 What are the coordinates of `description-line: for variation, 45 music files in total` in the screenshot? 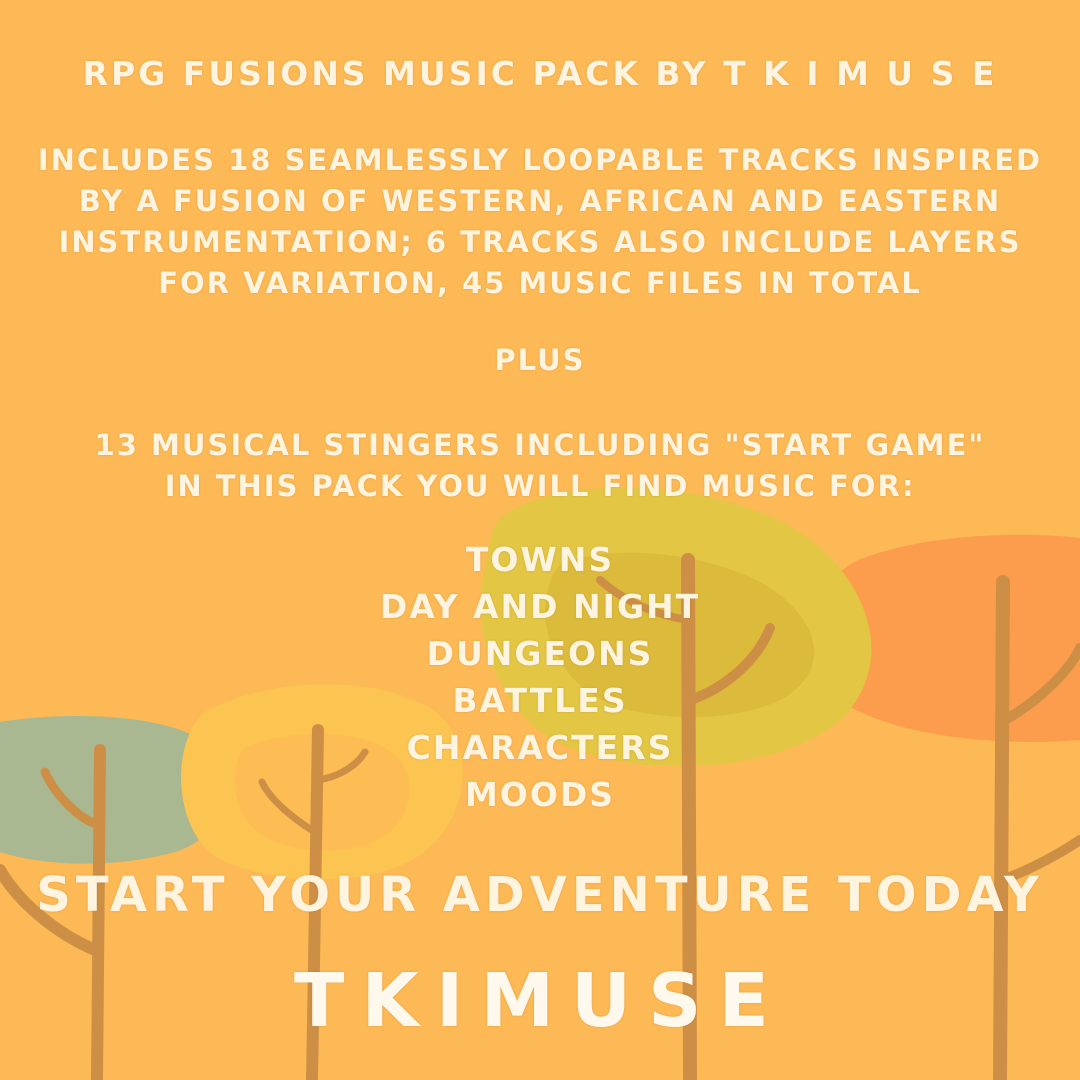 It's located at (540, 283).